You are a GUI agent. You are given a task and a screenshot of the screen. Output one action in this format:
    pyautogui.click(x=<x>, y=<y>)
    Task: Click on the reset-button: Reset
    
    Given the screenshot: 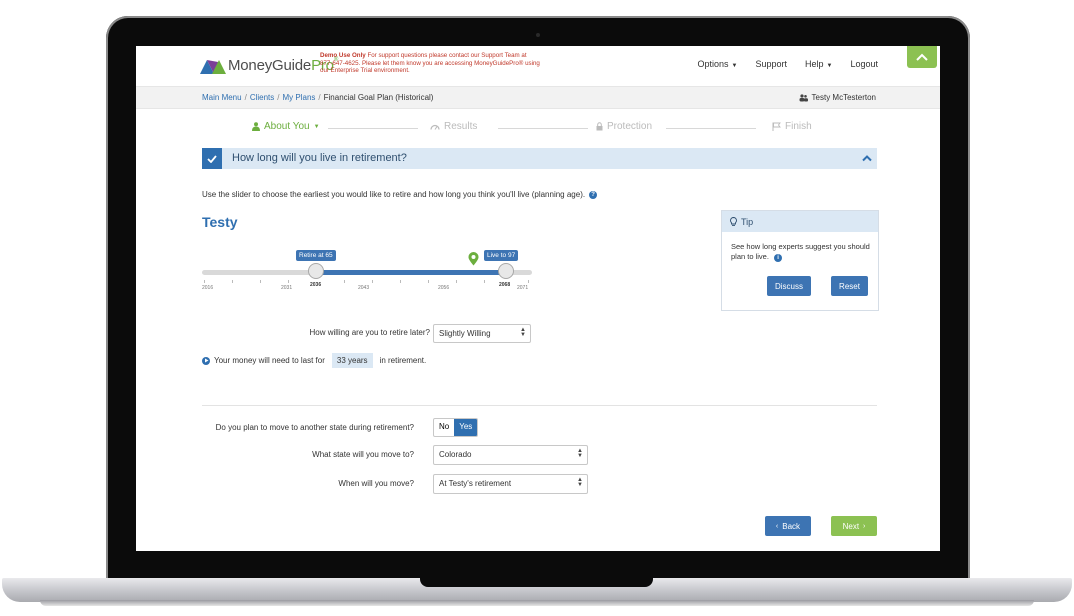 What is the action you would take?
    pyautogui.click(x=849, y=286)
    